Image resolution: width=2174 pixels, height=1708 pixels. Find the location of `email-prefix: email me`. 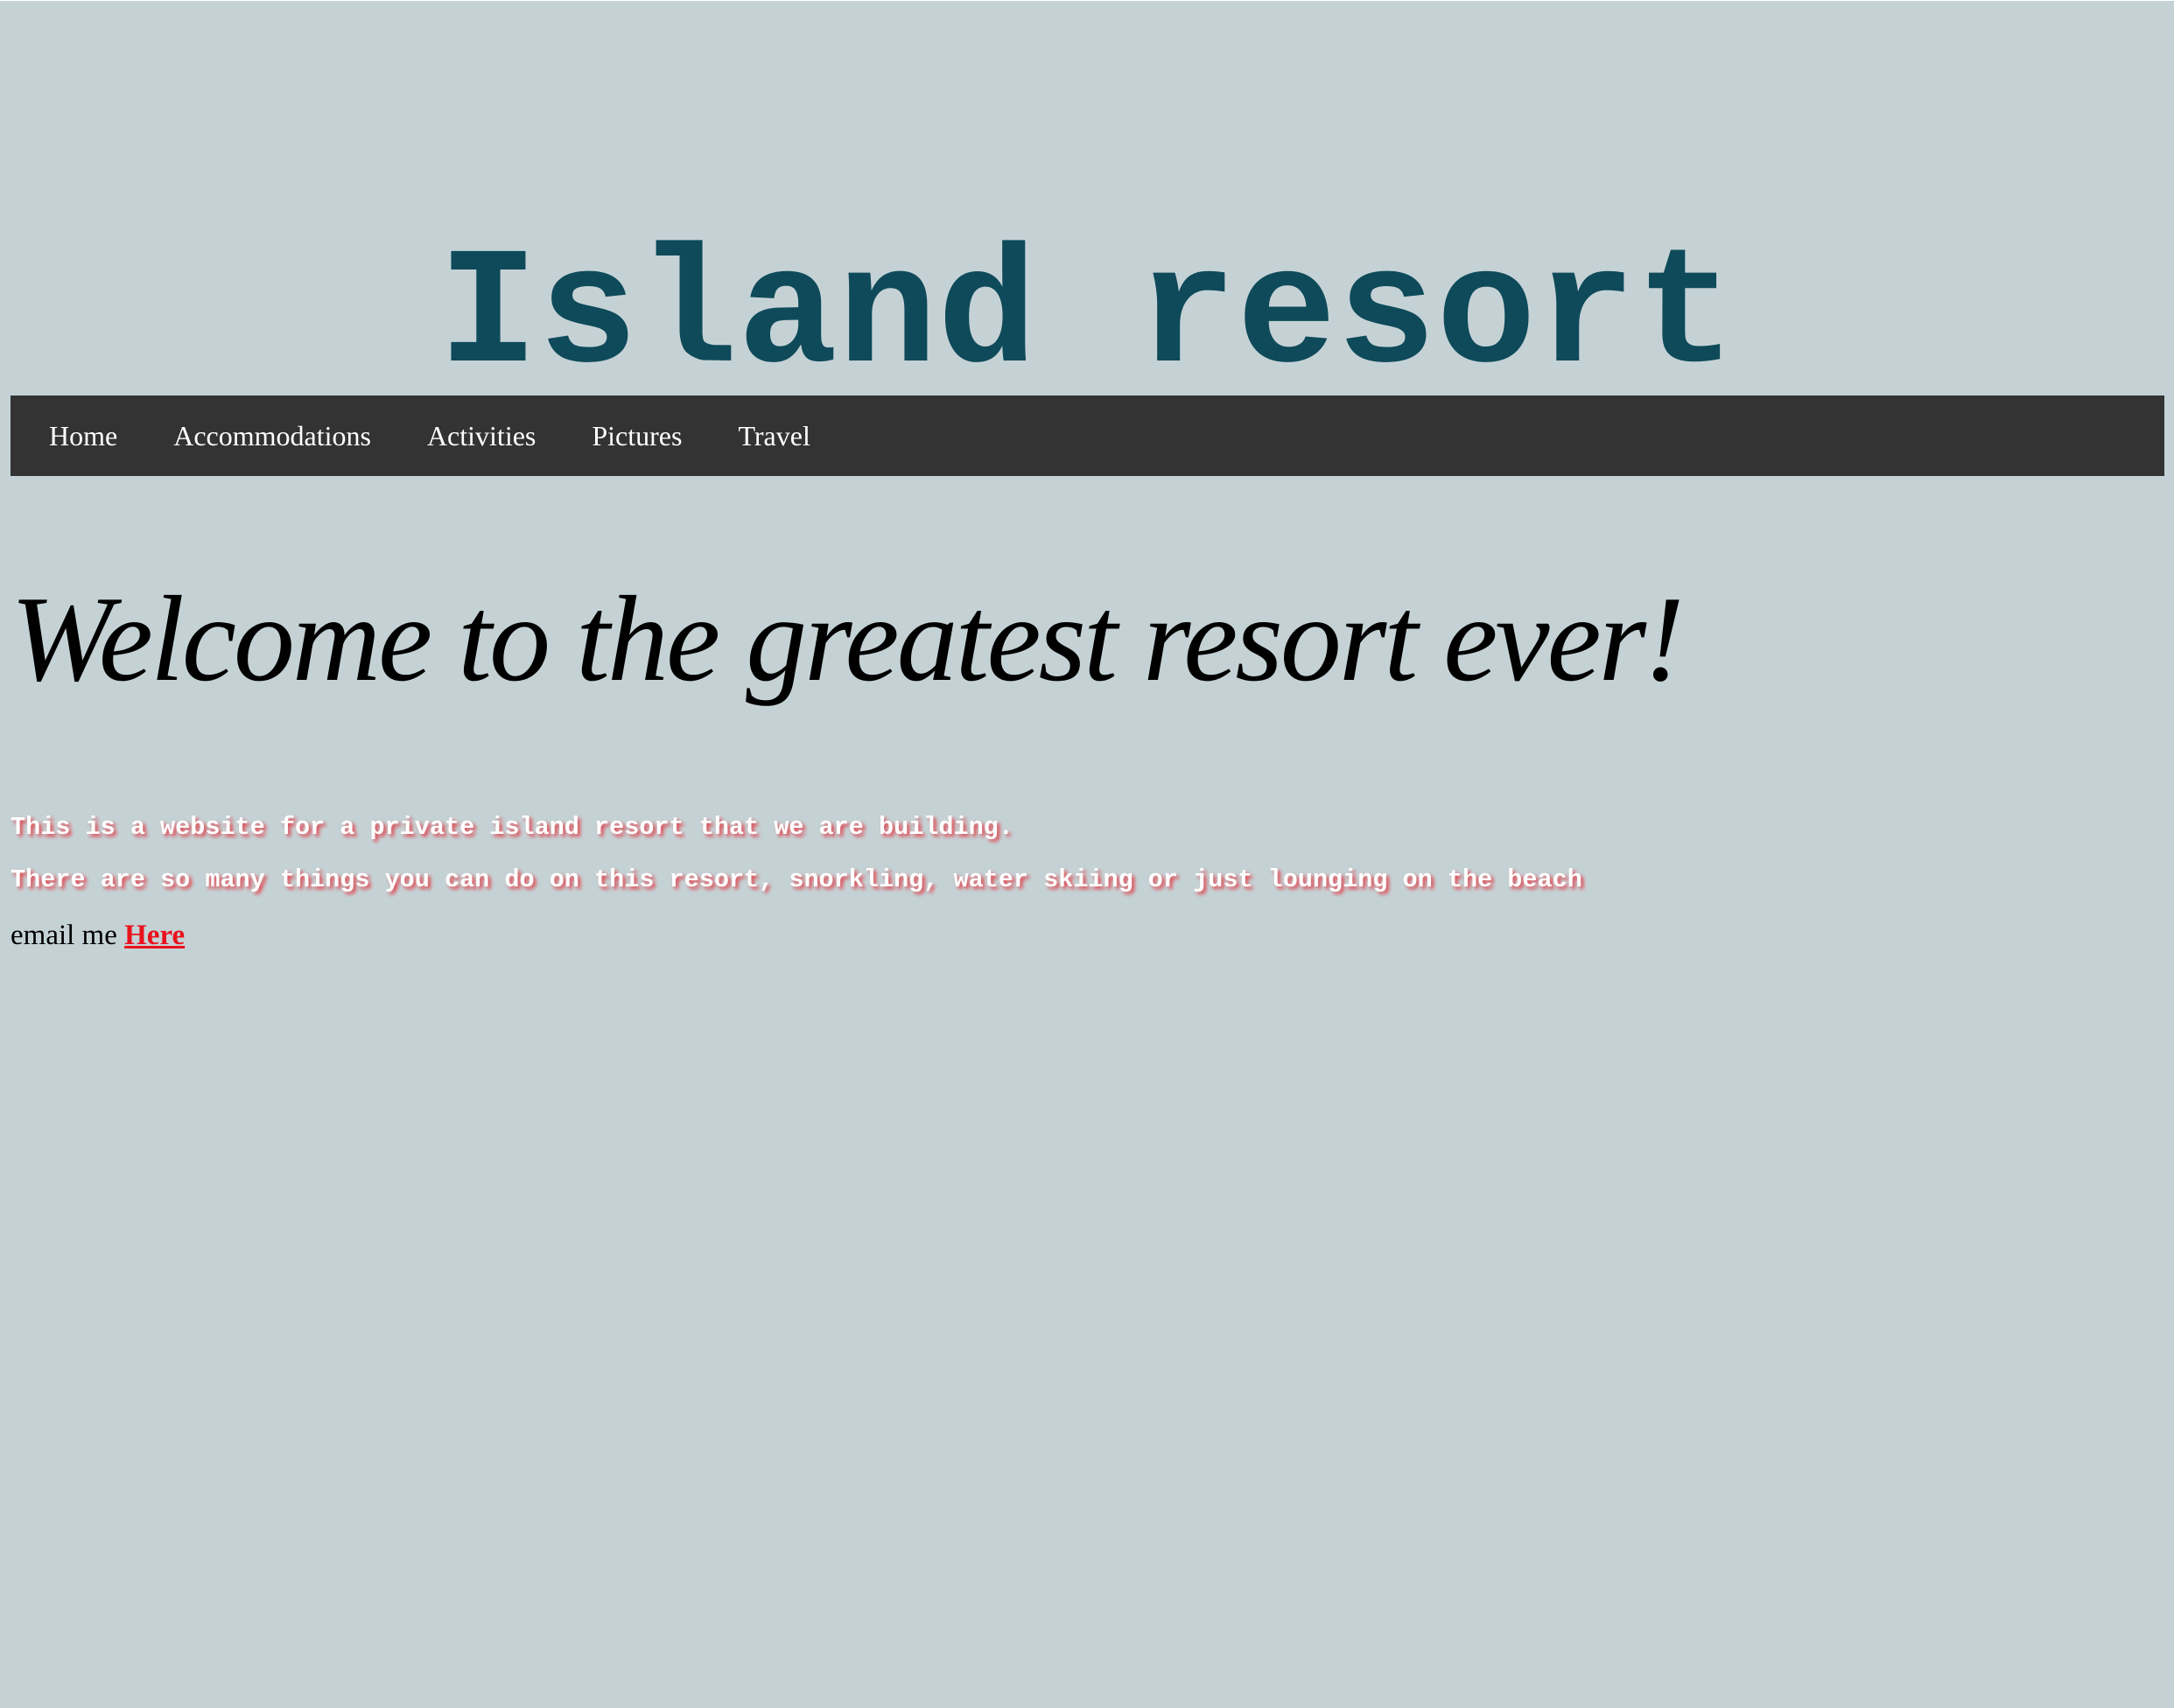

email-prefix: email me is located at coordinates (64, 935).